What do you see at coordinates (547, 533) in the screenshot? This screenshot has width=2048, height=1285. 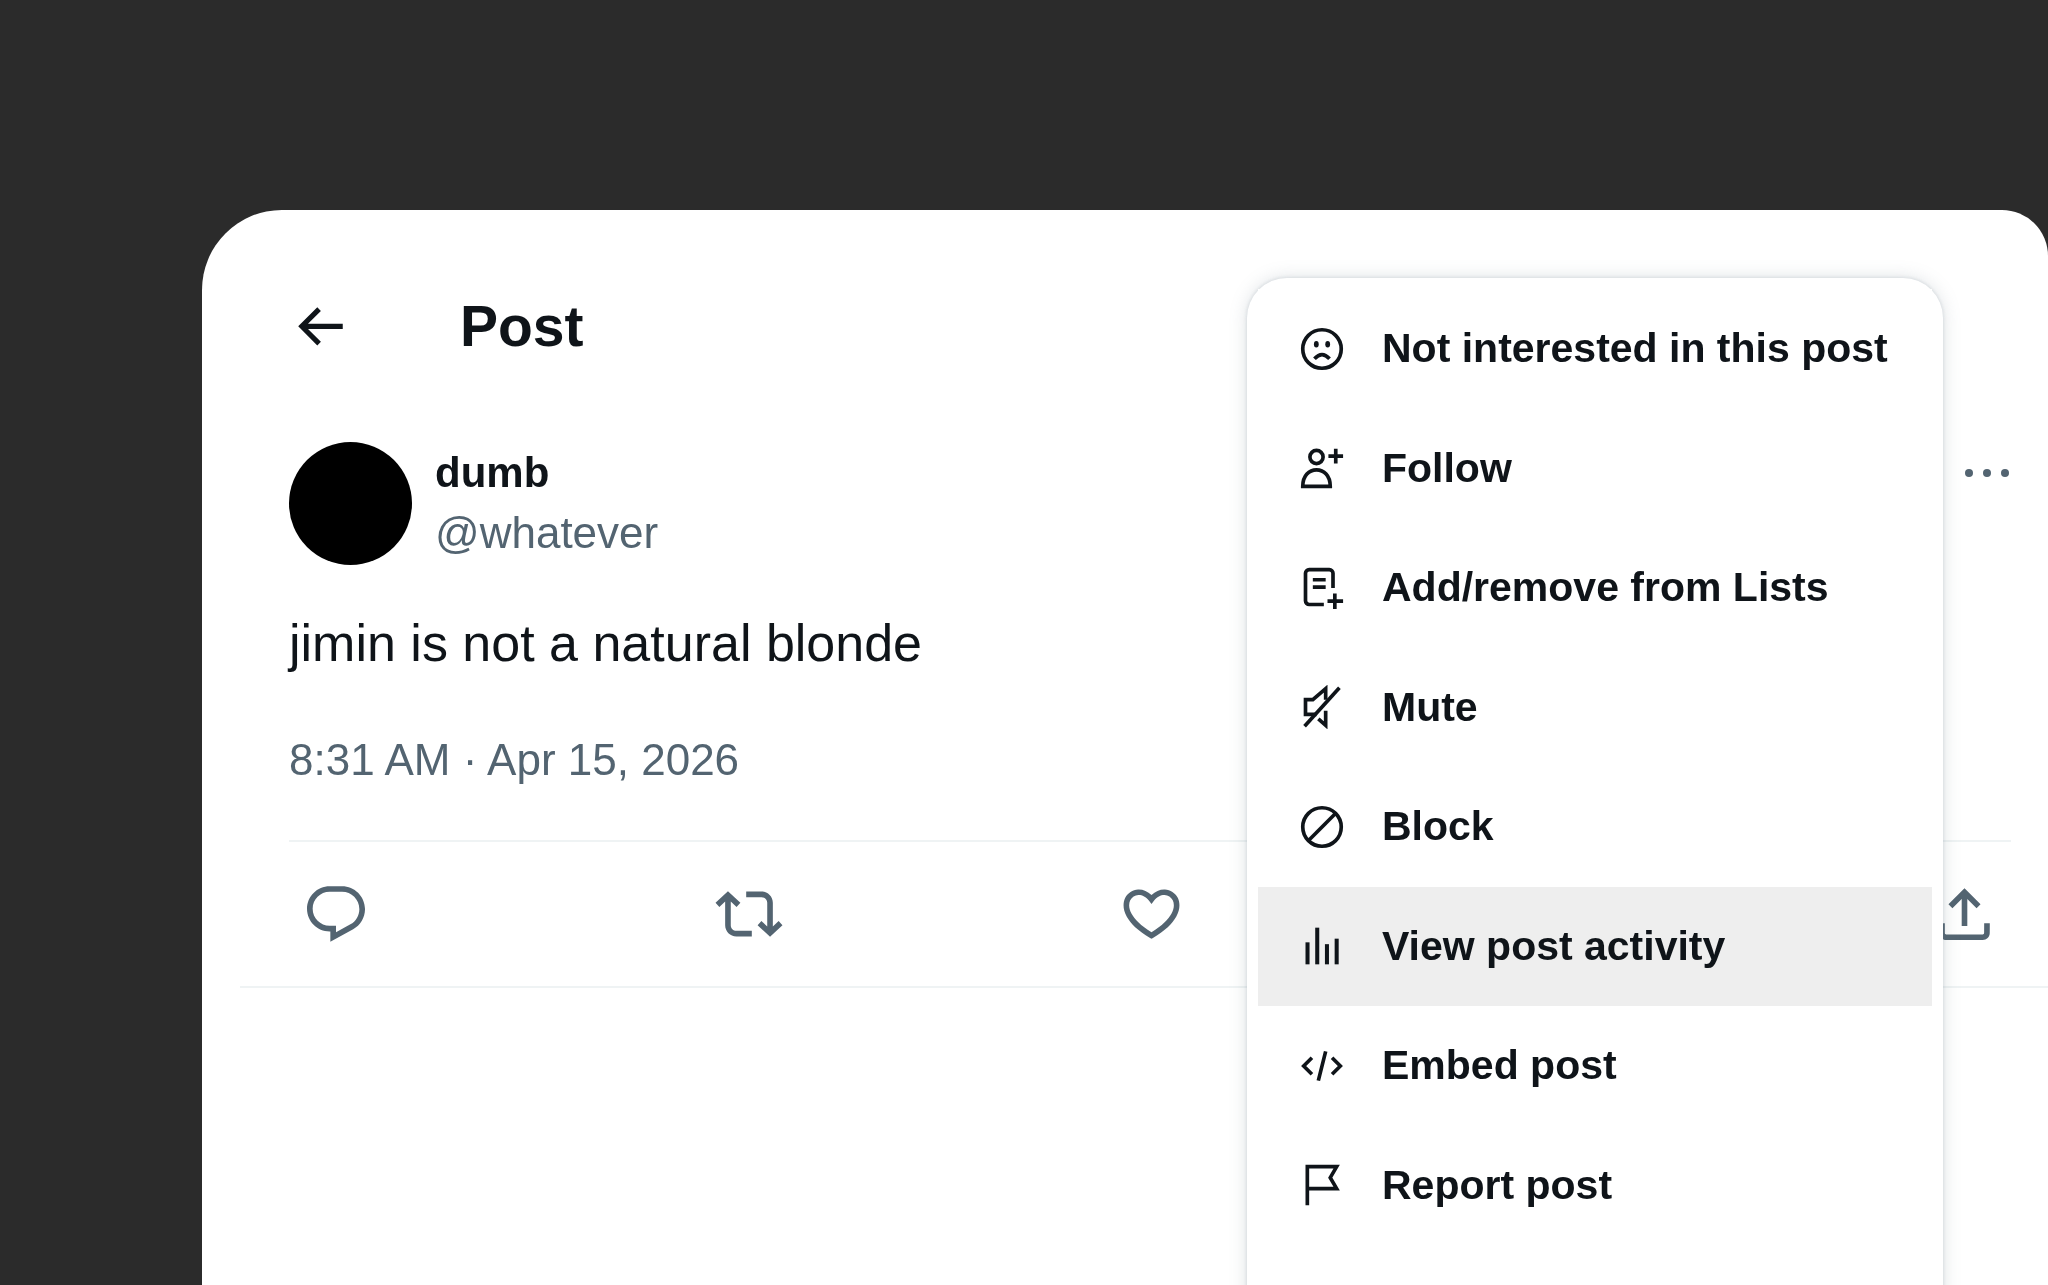 I see `author-handle: @whatever` at bounding box center [547, 533].